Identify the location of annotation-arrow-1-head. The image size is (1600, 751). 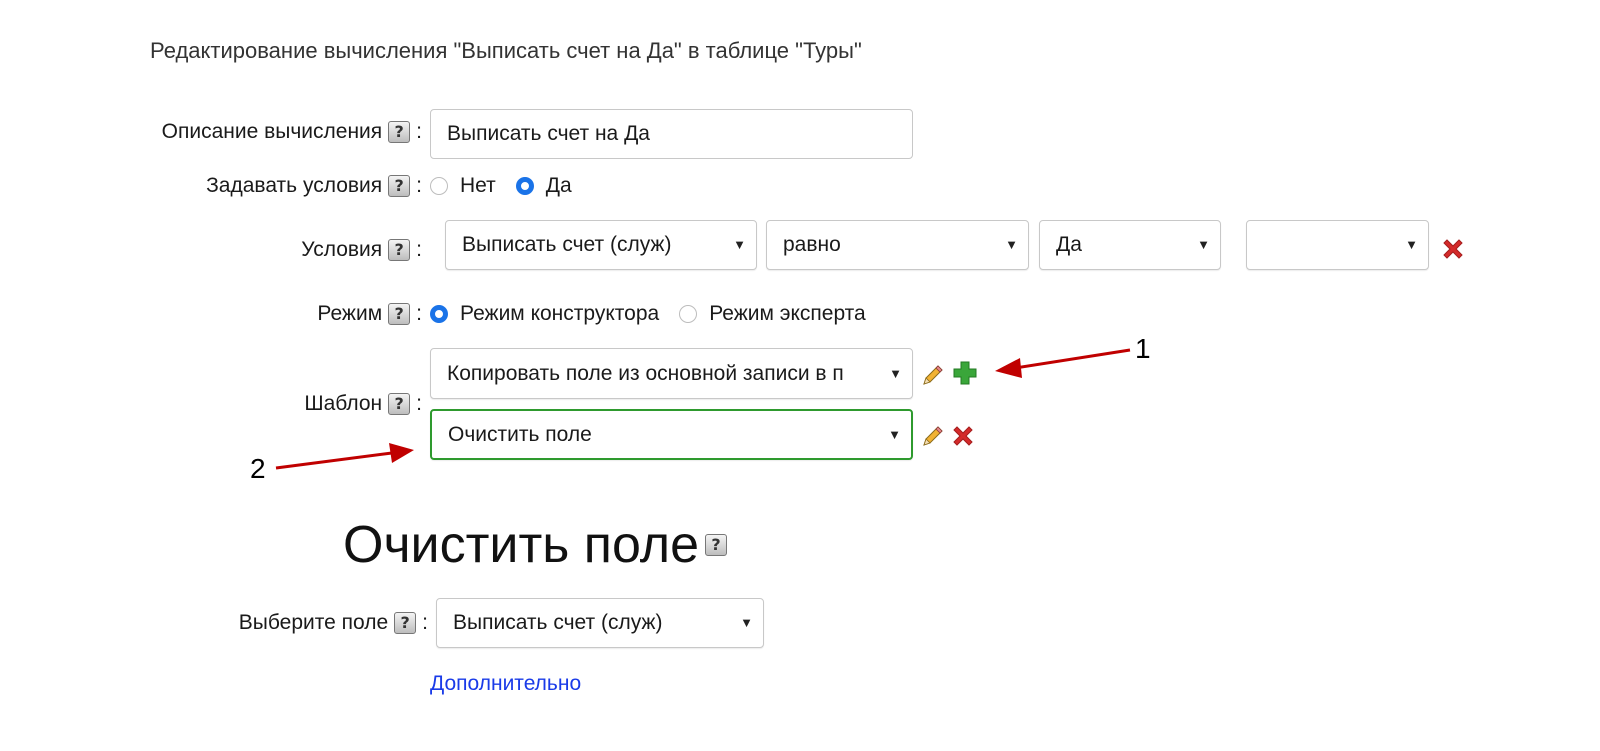
(1008, 368).